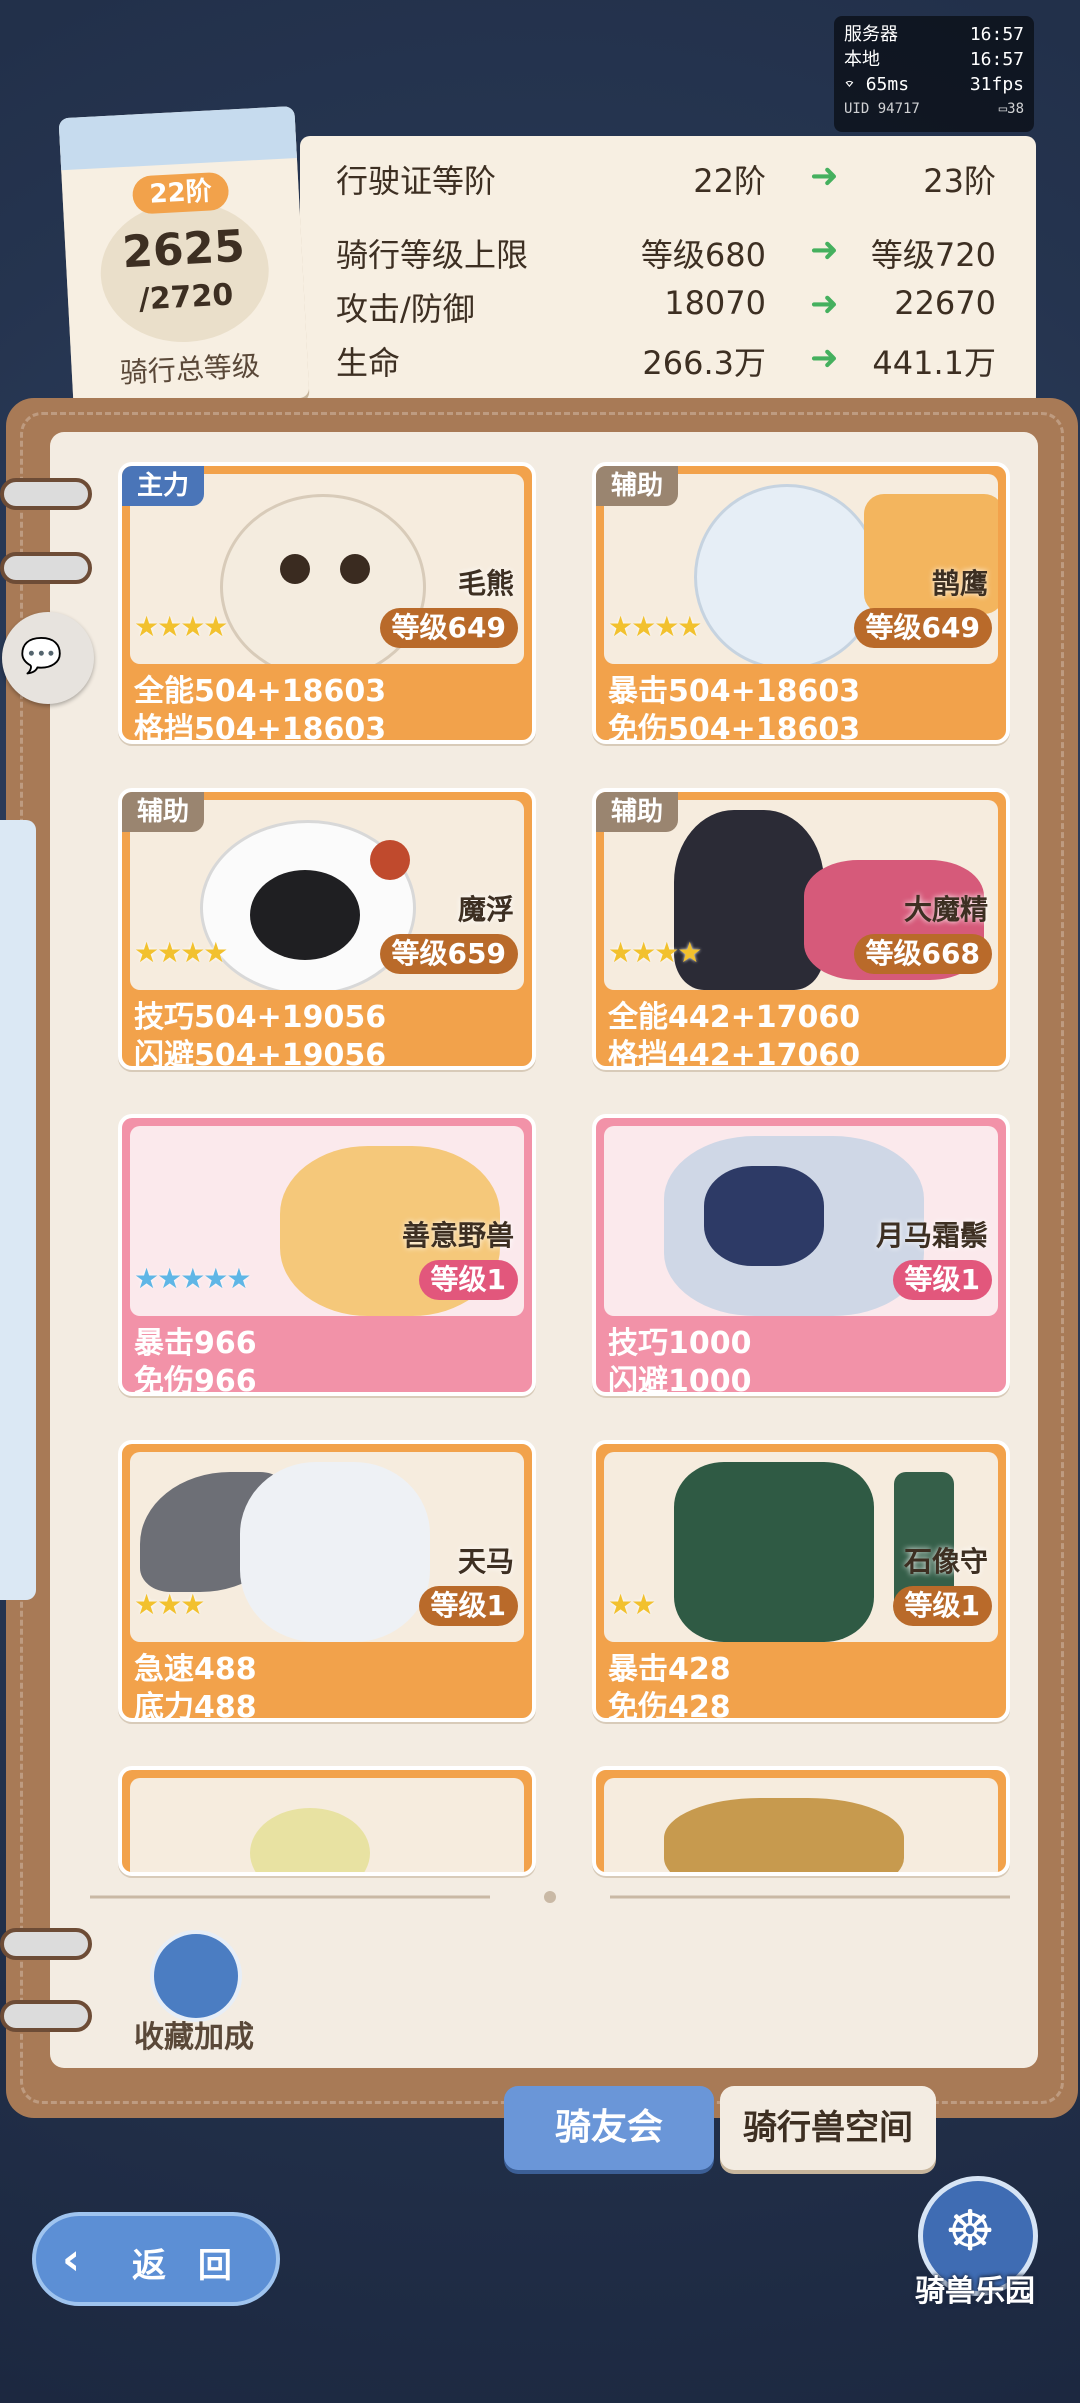 This screenshot has width=1080, height=2403. I want to click on back-button: ‹ 返 回, so click(156, 2259).